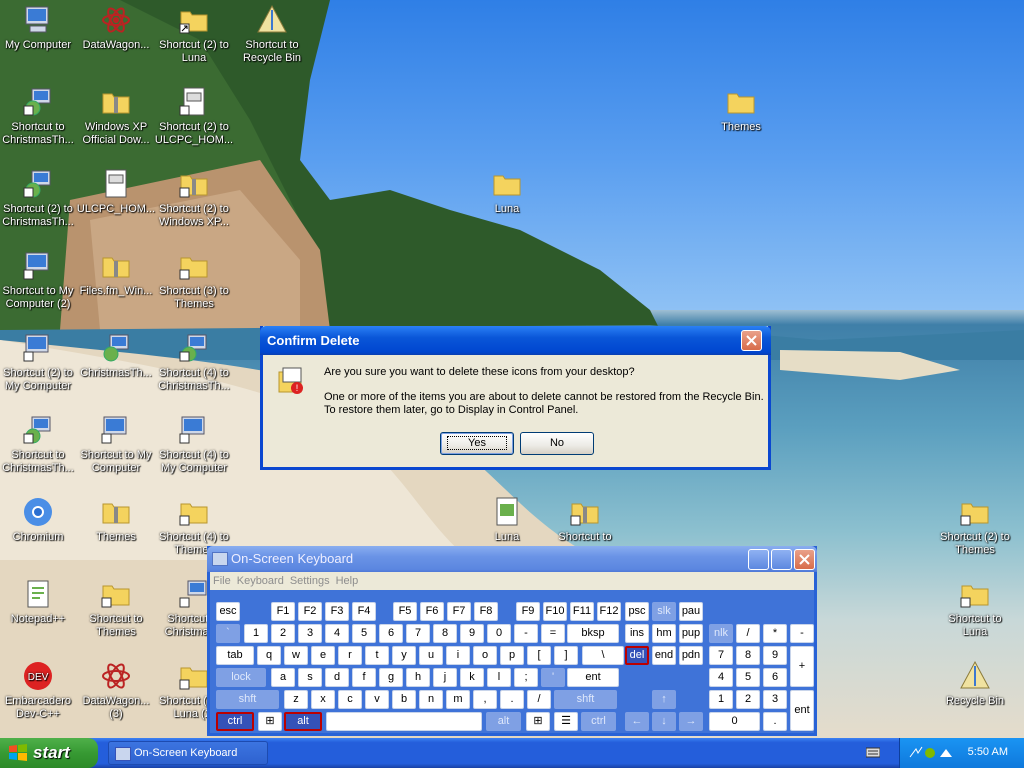 The width and height of the screenshot is (1024, 768). Describe the element at coordinates (116, 444) in the screenshot. I see `desktop-icon: Shortcut to My Computer` at that location.